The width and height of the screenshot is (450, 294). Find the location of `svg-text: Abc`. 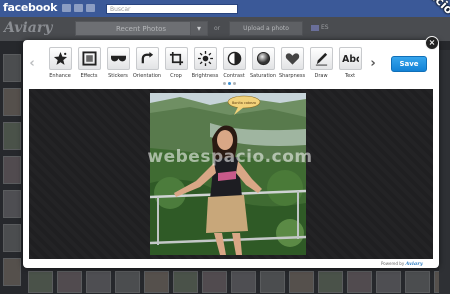

svg-text: Abc is located at coordinates (350, 59).